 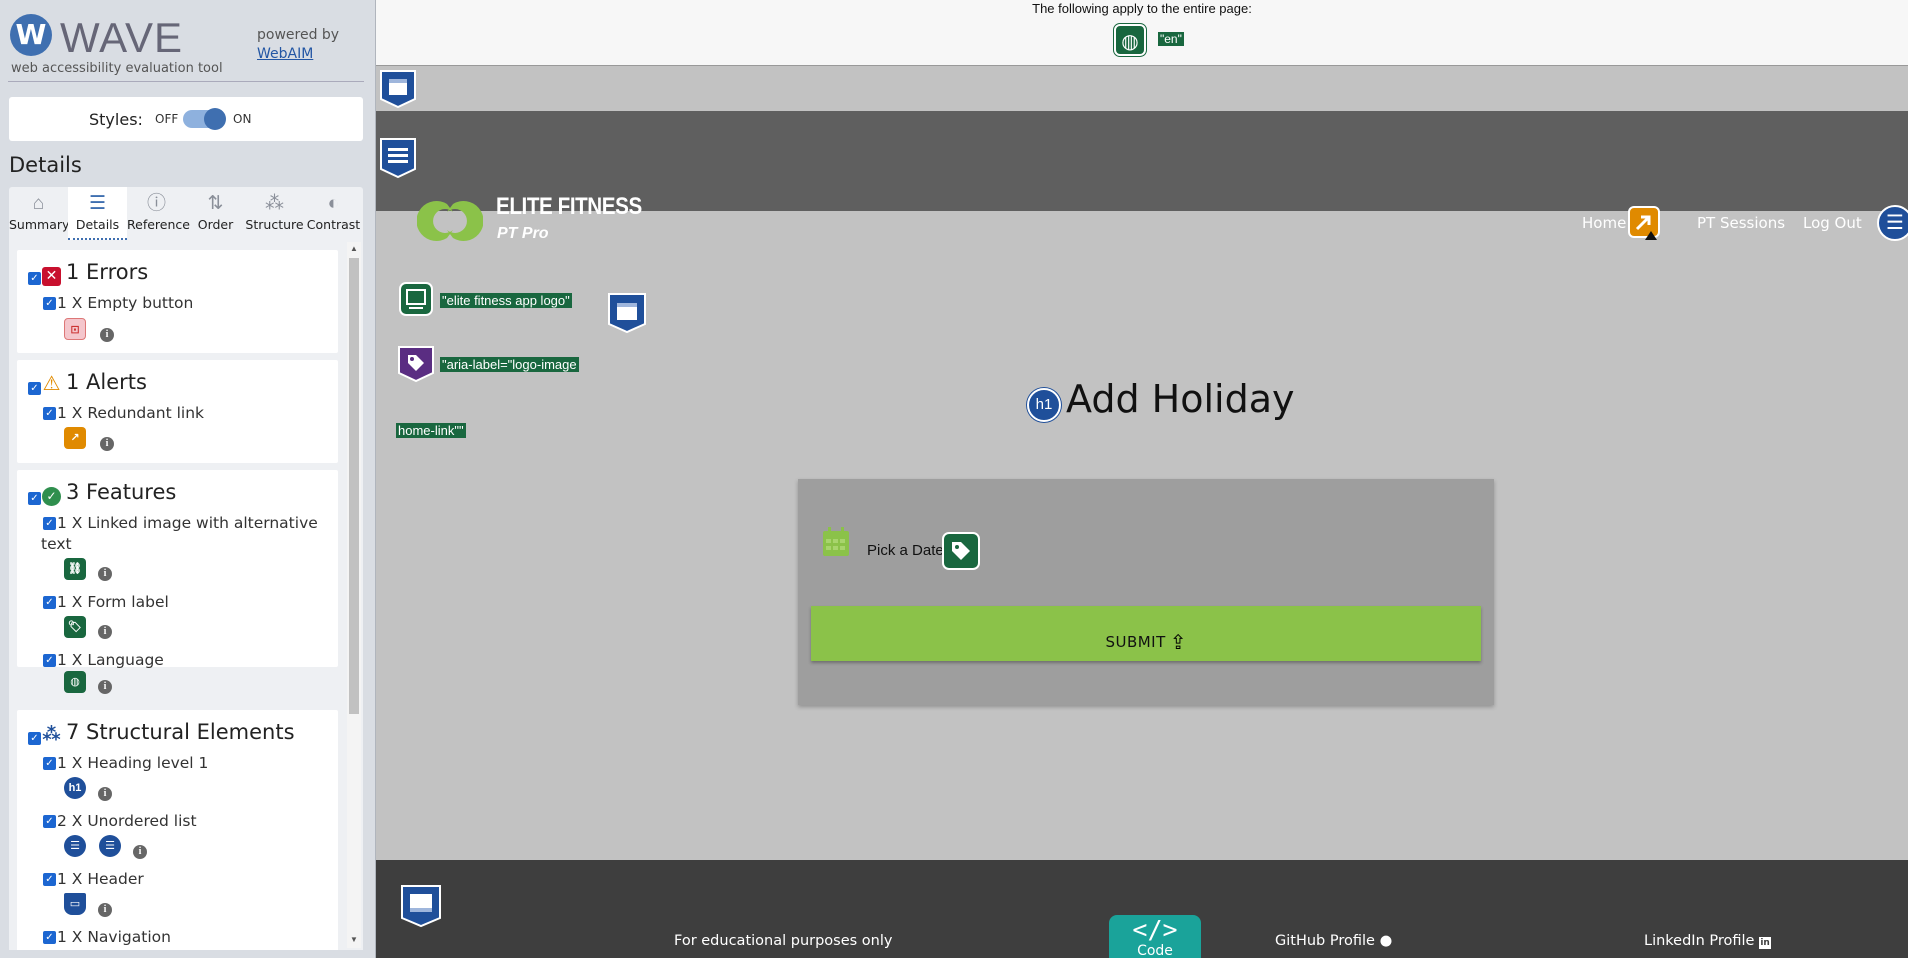 What do you see at coordinates (116, 119) in the screenshot?
I see `styles-label: Styles:` at bounding box center [116, 119].